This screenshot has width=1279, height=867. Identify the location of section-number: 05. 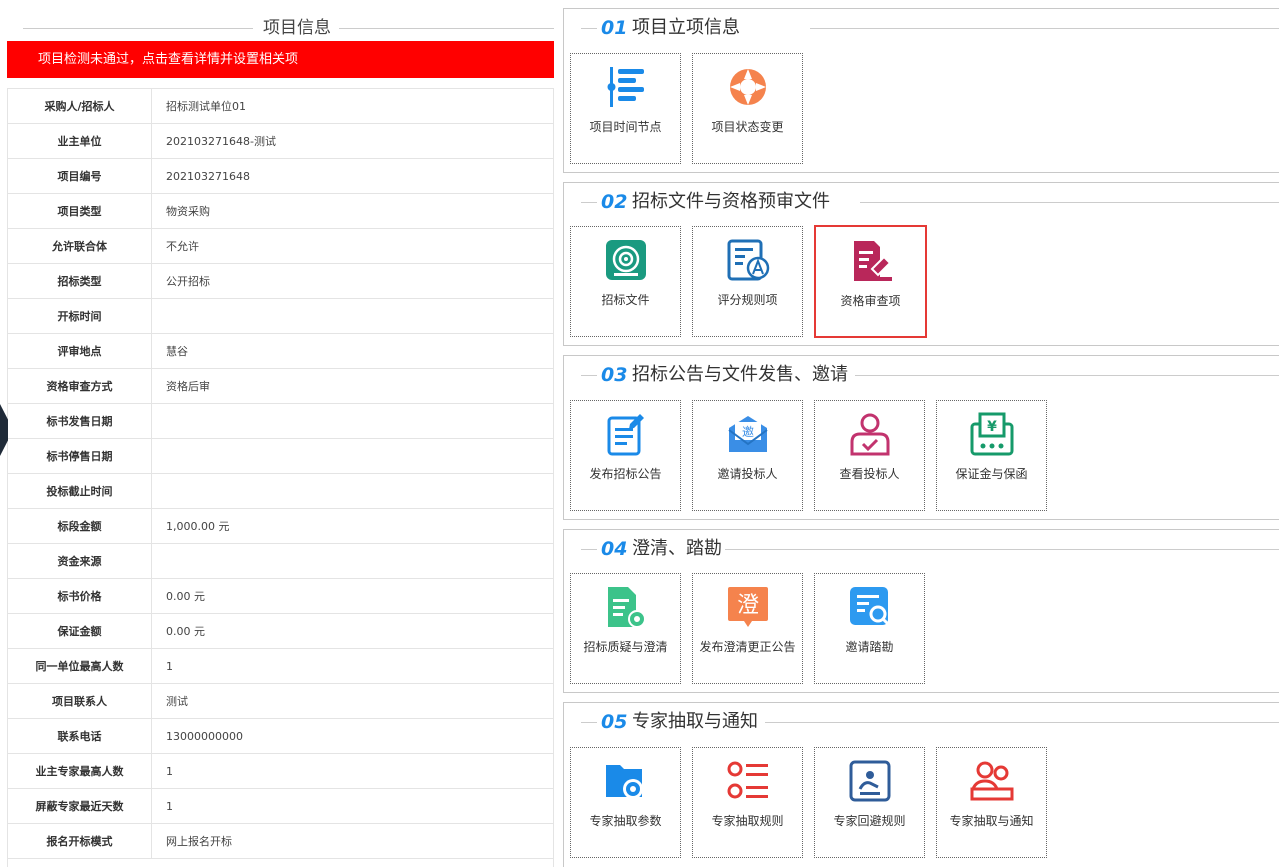
(614, 722).